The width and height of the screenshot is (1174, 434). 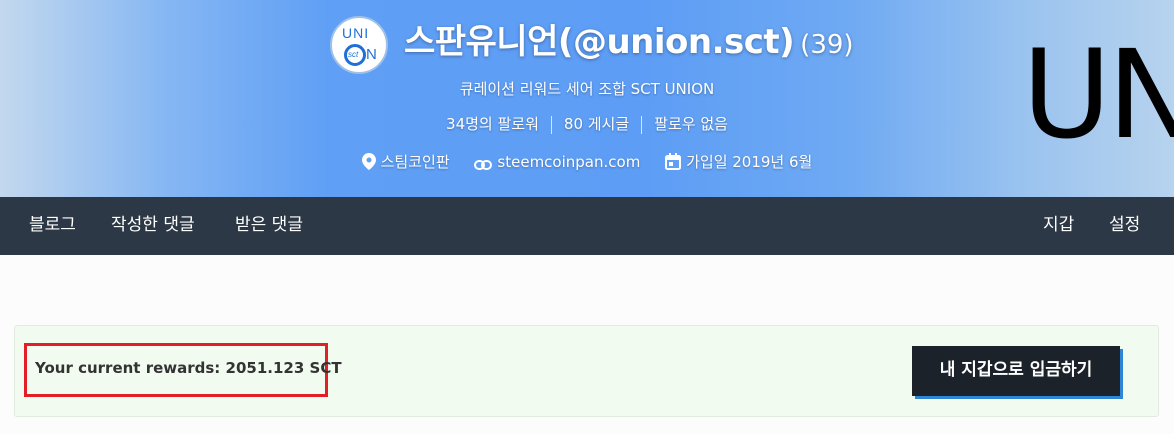 What do you see at coordinates (1058, 226) in the screenshot?
I see `nav-wallet: 지갑` at bounding box center [1058, 226].